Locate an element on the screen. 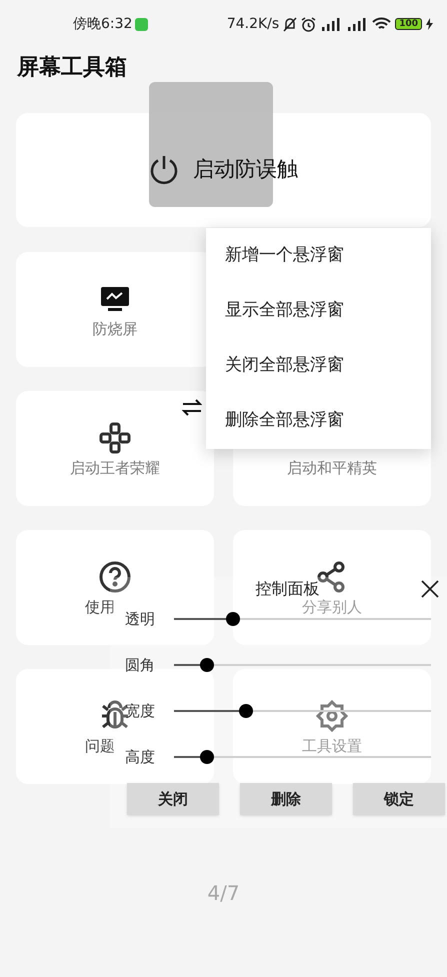 This screenshot has width=447, height=977. slider-label: 宽度 is located at coordinates (140, 711).